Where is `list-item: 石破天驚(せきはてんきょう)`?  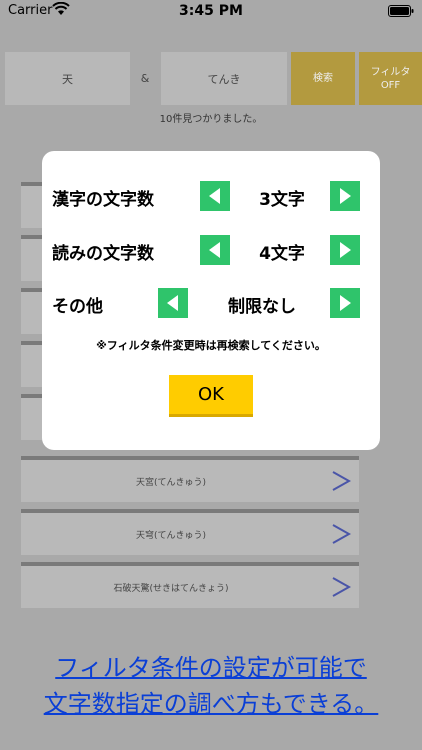
list-item: 石破天驚(せきはてんきょう) is located at coordinates (190, 585).